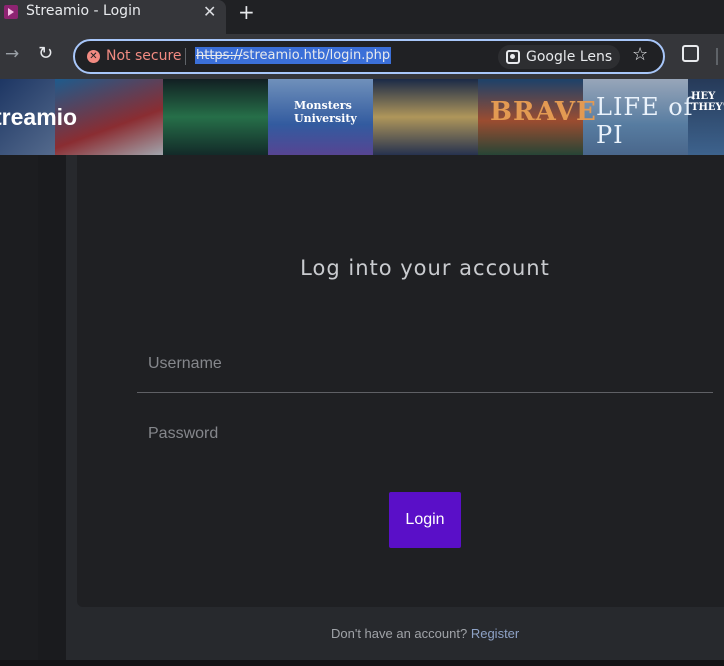  What do you see at coordinates (12, 54) in the screenshot?
I see `forward-arrow-icon: →` at bounding box center [12, 54].